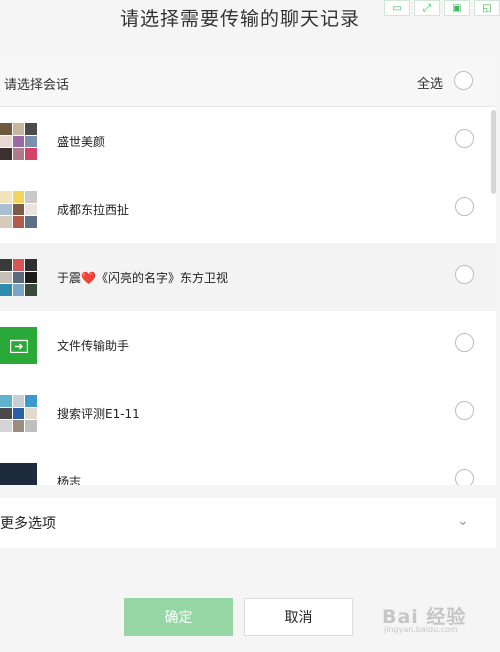 Image resolution: width=500 pixels, height=652 pixels. What do you see at coordinates (248, 209) in the screenshot?
I see `chat-row: 成都东拉西扯` at bounding box center [248, 209].